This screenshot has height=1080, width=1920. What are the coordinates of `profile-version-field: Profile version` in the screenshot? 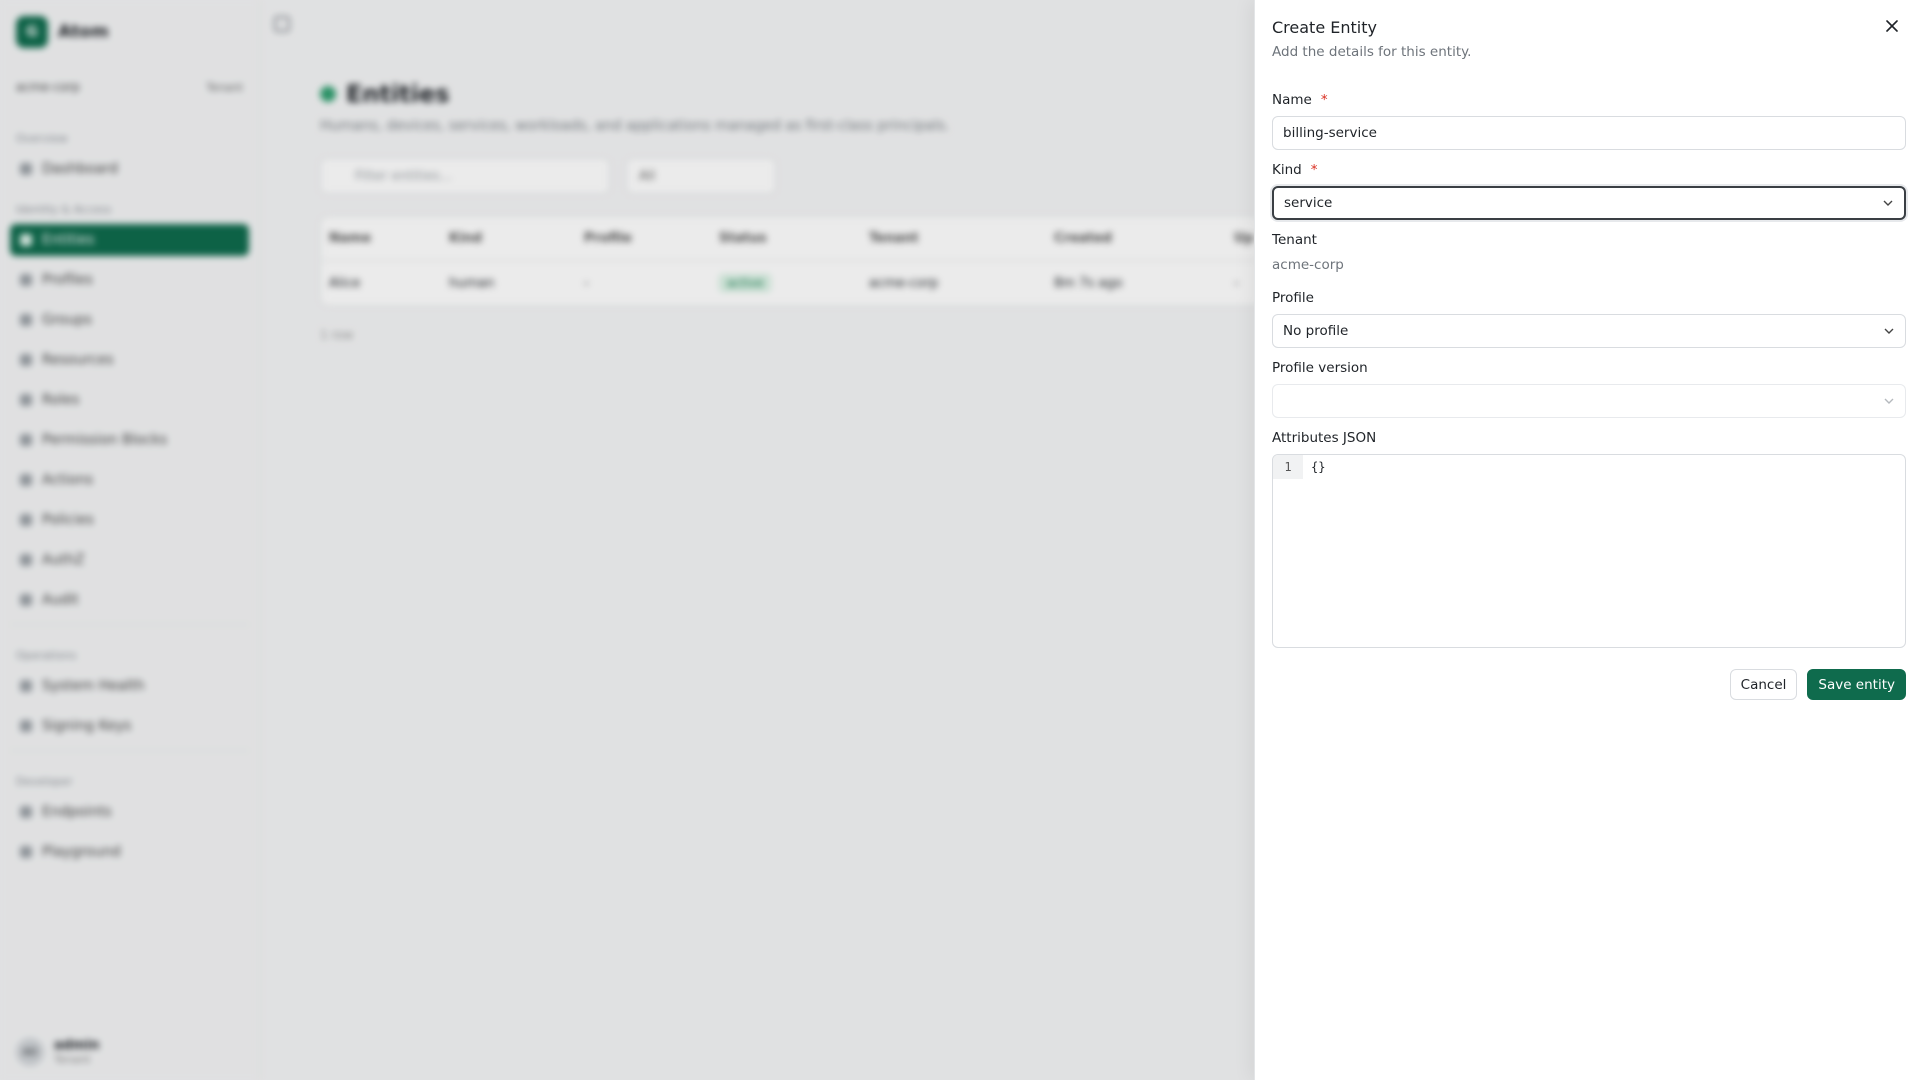 It's located at (1589, 389).